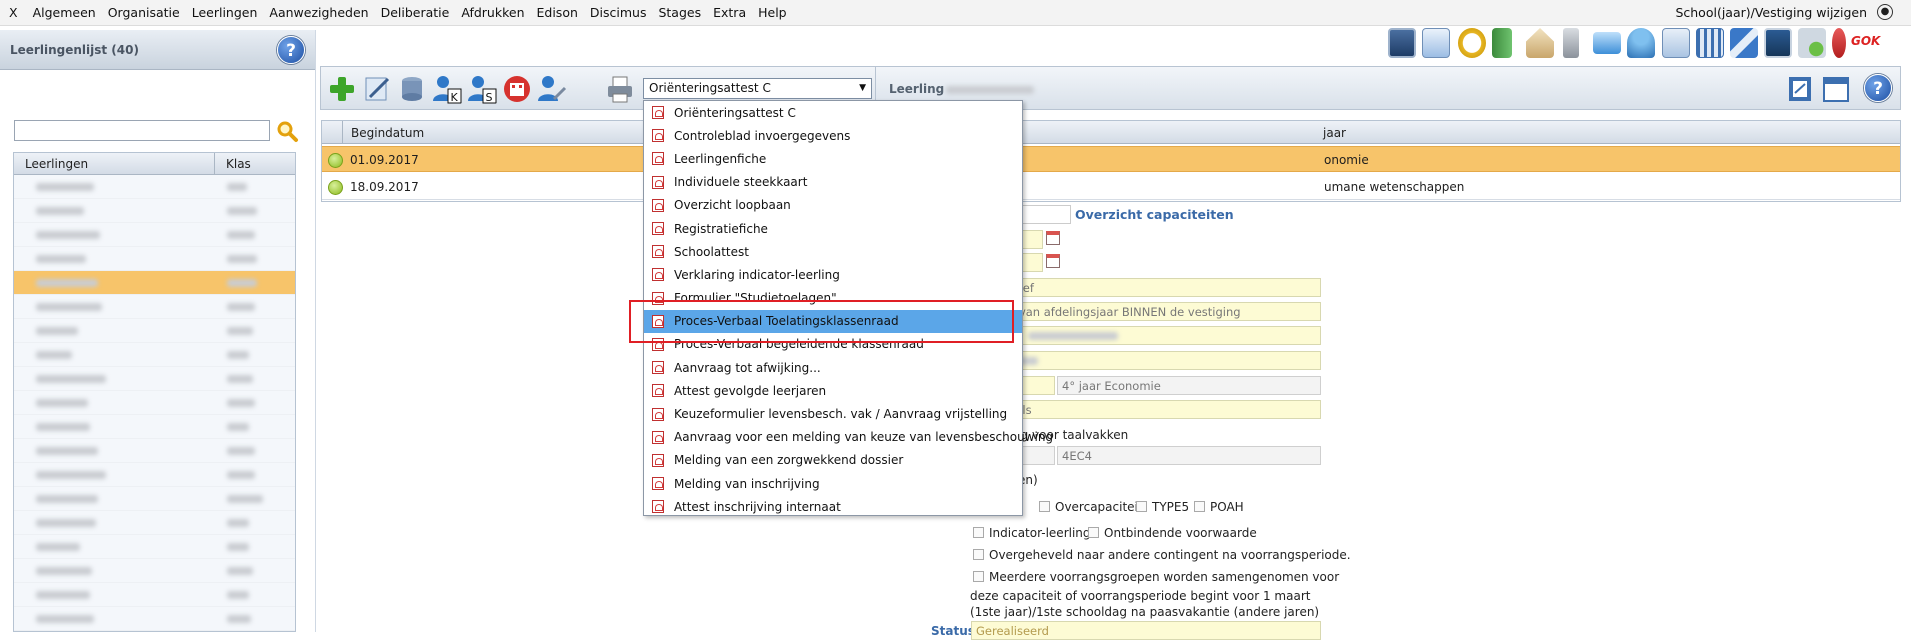 This screenshot has width=1911, height=640. What do you see at coordinates (1111, 187) in the screenshot?
I see `table-row: 18.09.2017 umane wetenschappen` at bounding box center [1111, 187].